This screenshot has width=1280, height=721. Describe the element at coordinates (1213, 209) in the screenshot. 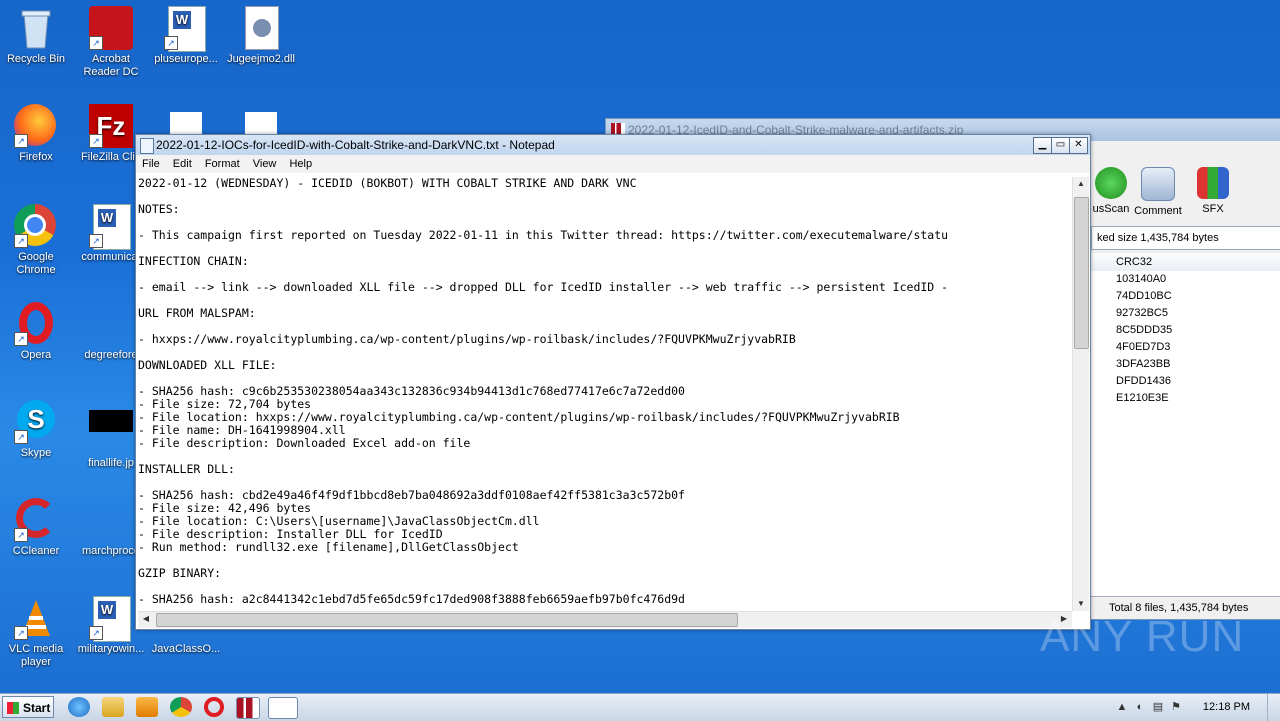

I see `toolbar-label: SFX` at that location.